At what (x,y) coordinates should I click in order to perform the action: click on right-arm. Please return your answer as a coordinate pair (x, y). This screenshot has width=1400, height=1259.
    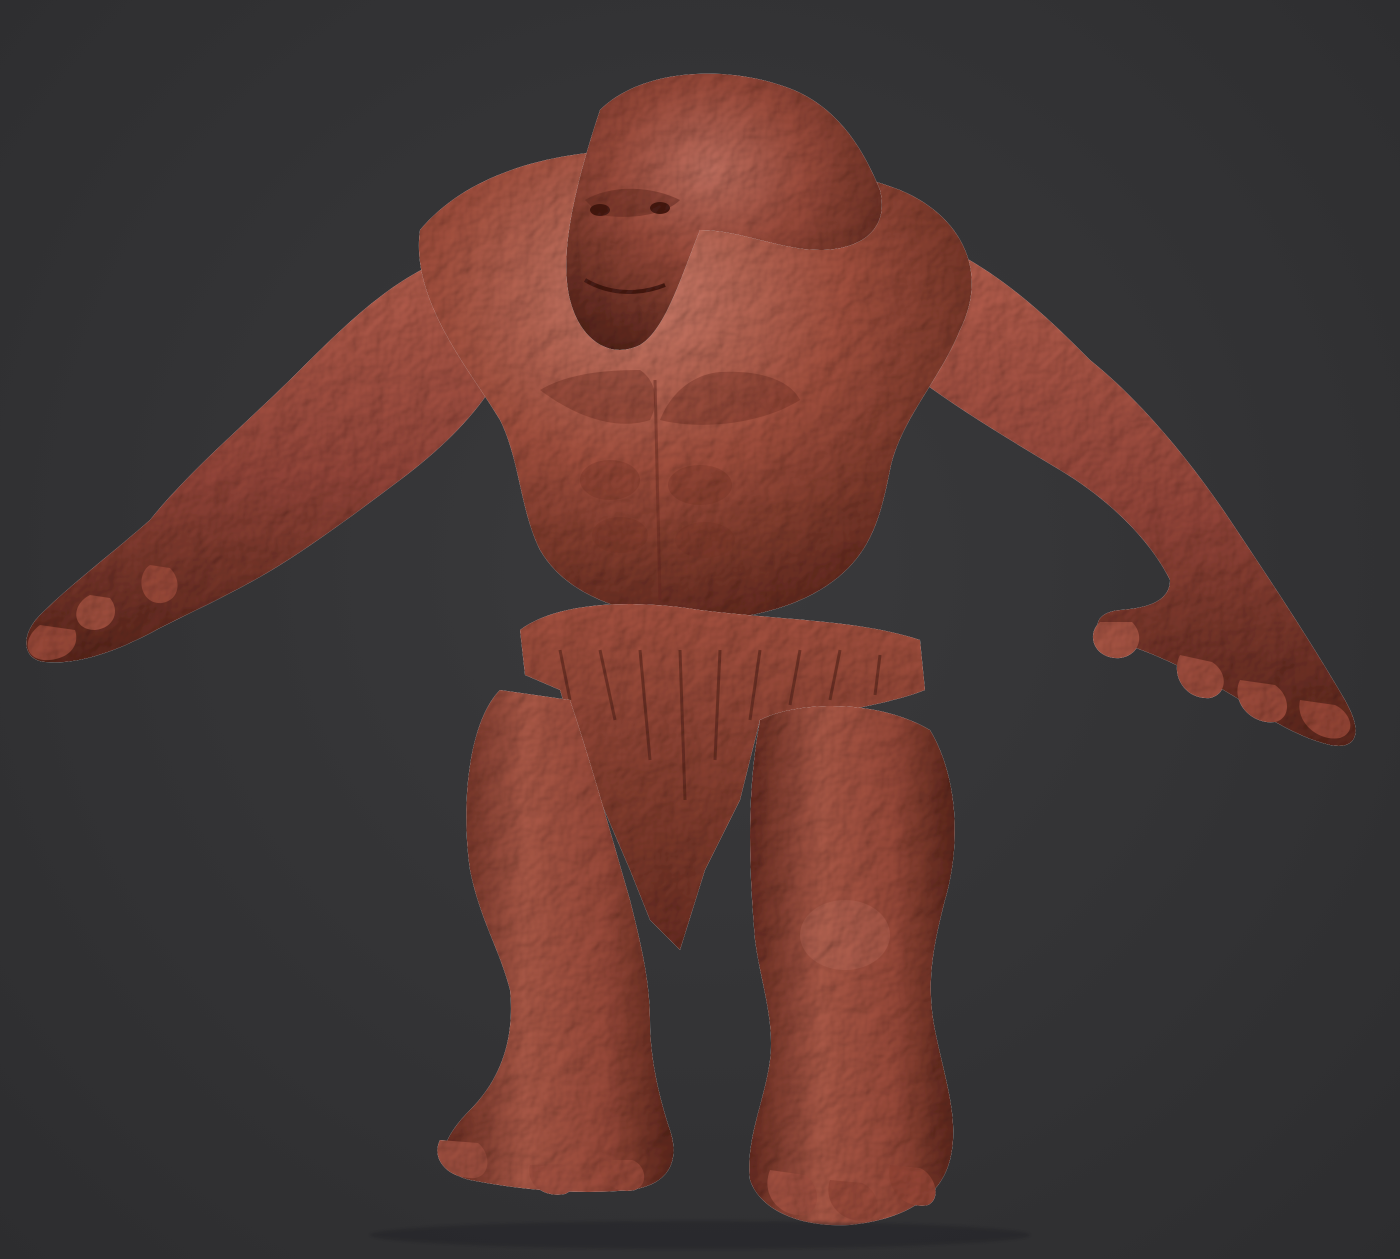
    Looking at the image, I should click on (1138, 493).